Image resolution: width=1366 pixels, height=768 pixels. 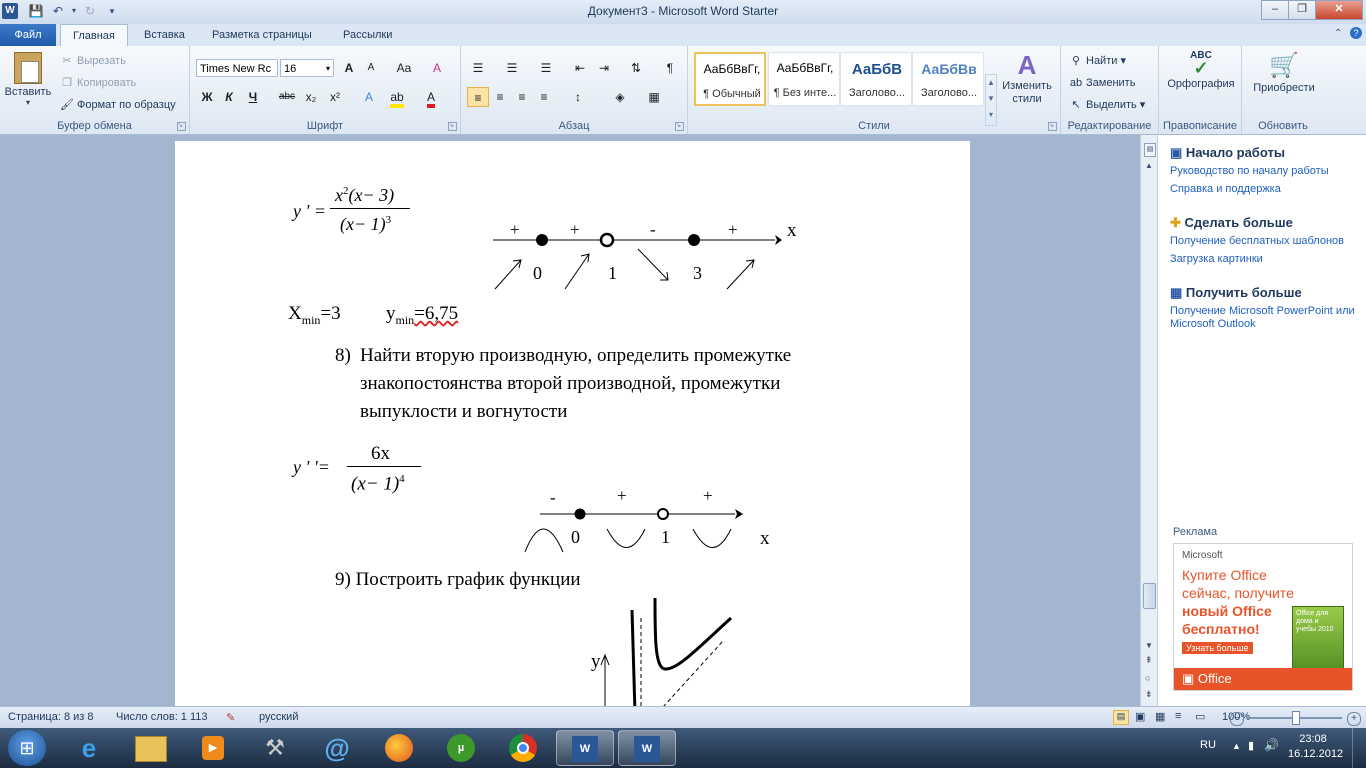 I want to click on vertical-scrollbar: ▤ ▲ ▼ ⇞ ○ ⇟, so click(x=1149, y=420).